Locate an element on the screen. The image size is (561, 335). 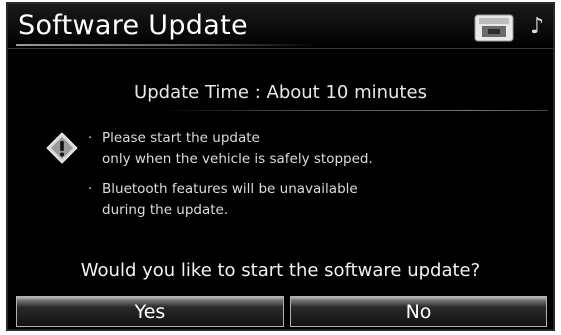
note-line: Please start the update is located at coordinates (181, 138).